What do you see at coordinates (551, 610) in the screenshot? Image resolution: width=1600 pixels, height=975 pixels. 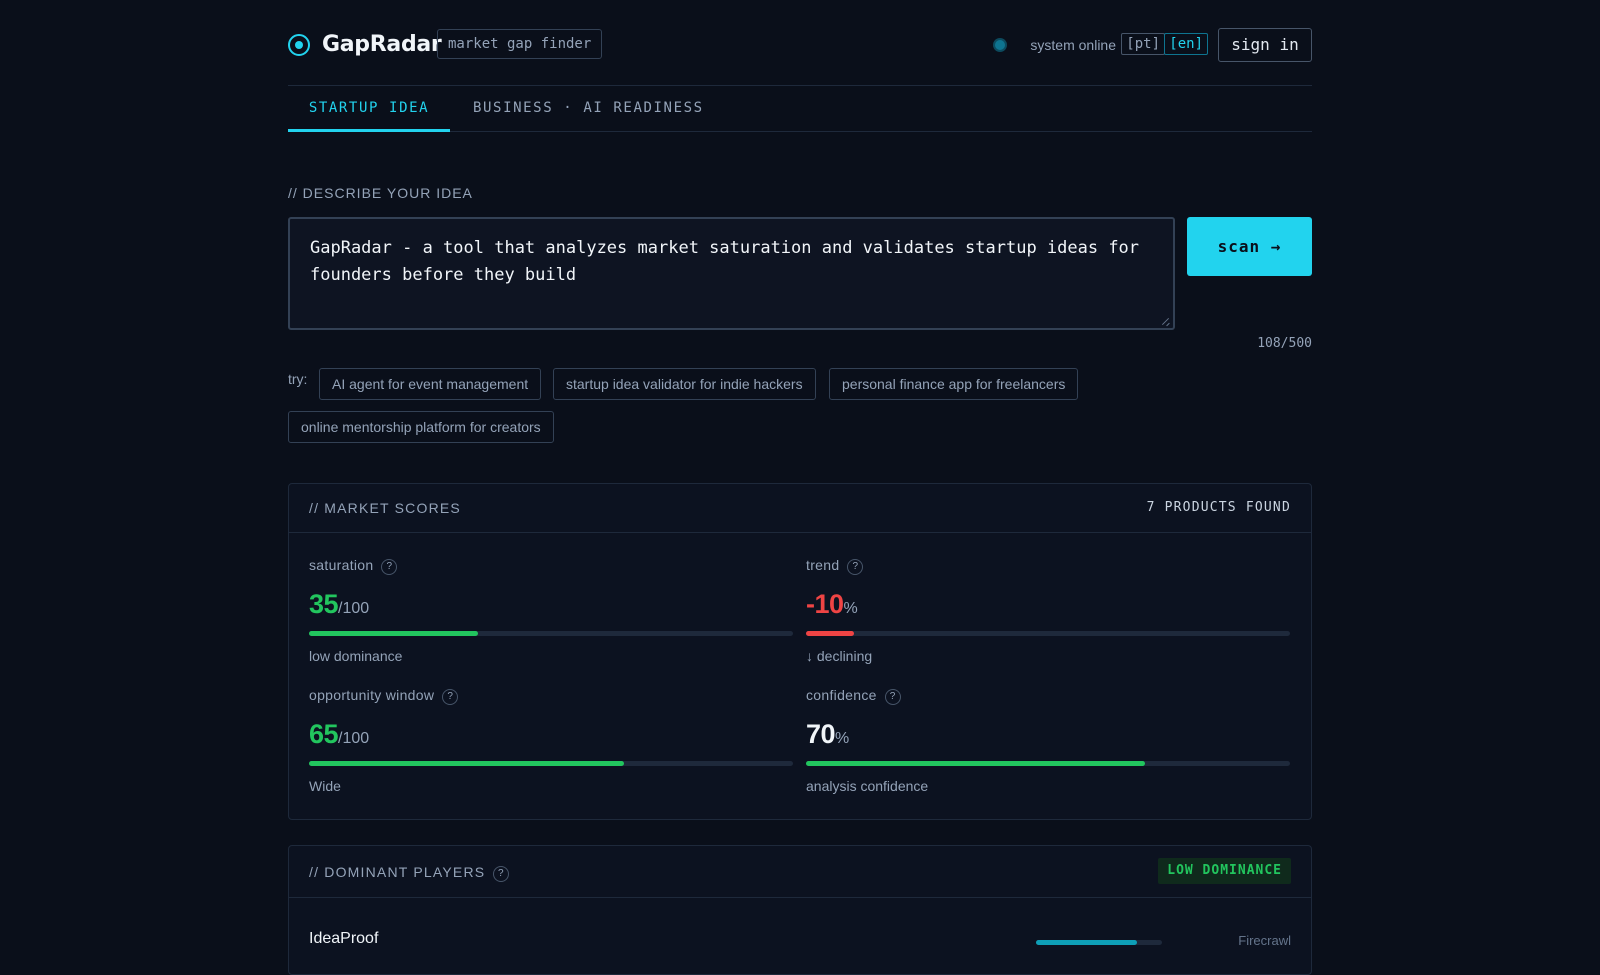 I see `metric-saturation: saturation? 35/100 low dominance` at bounding box center [551, 610].